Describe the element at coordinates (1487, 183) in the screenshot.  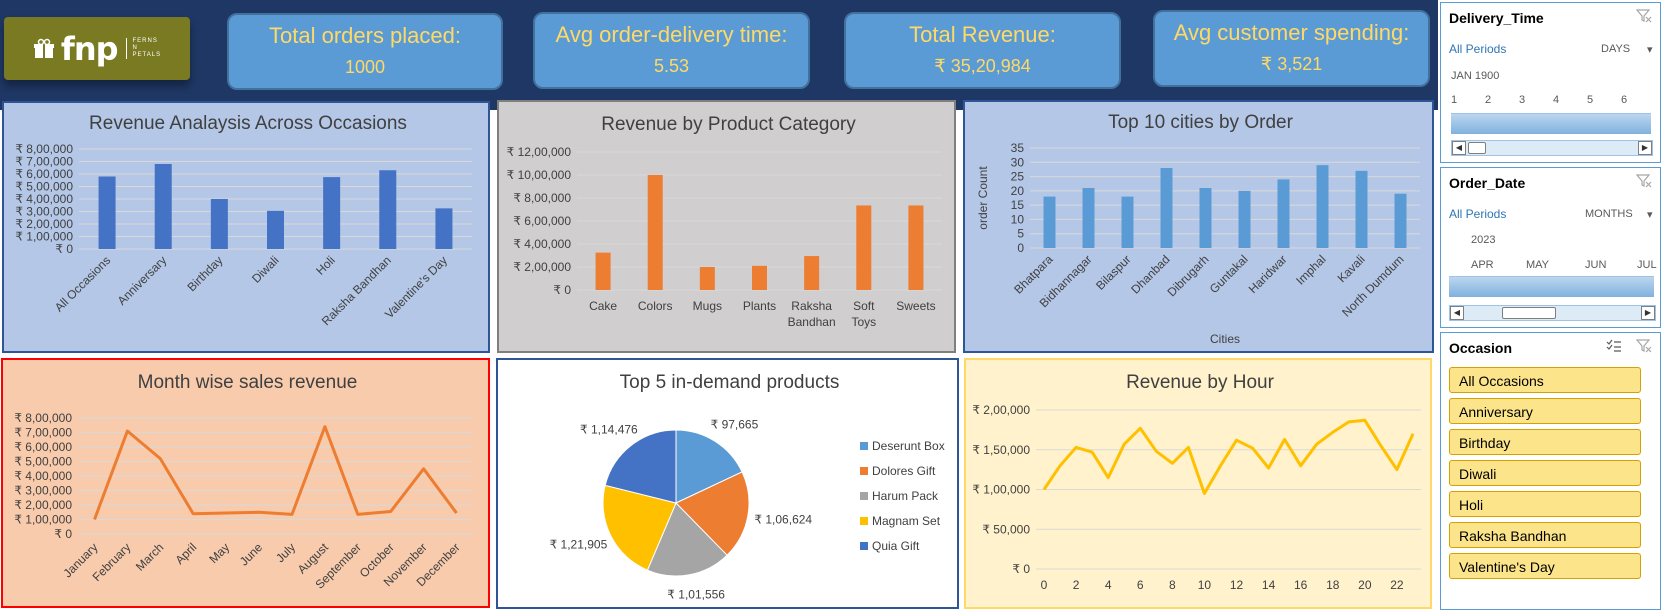
I see `slicer-title: Order_Date` at that location.